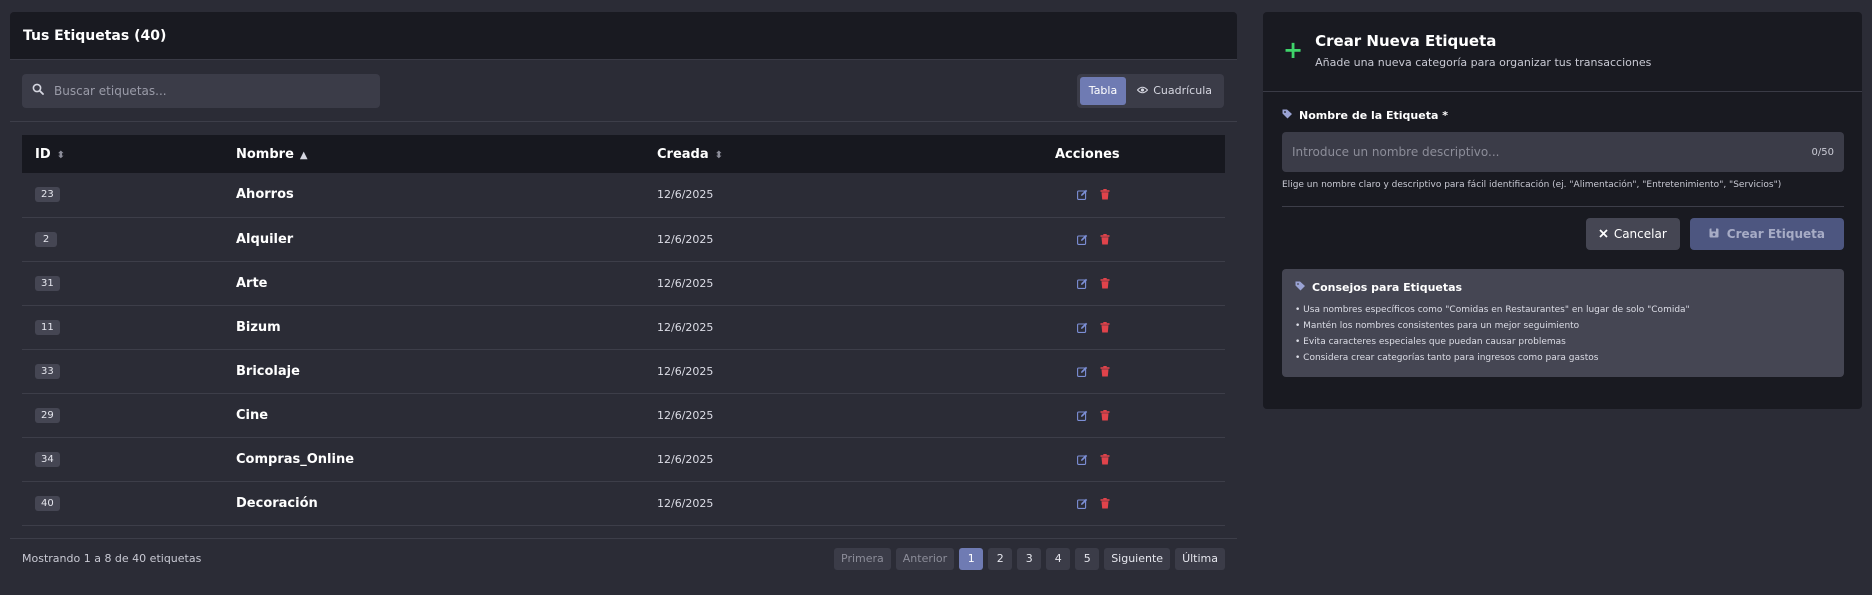  I want to click on cell-name: Arte, so click(252, 283).